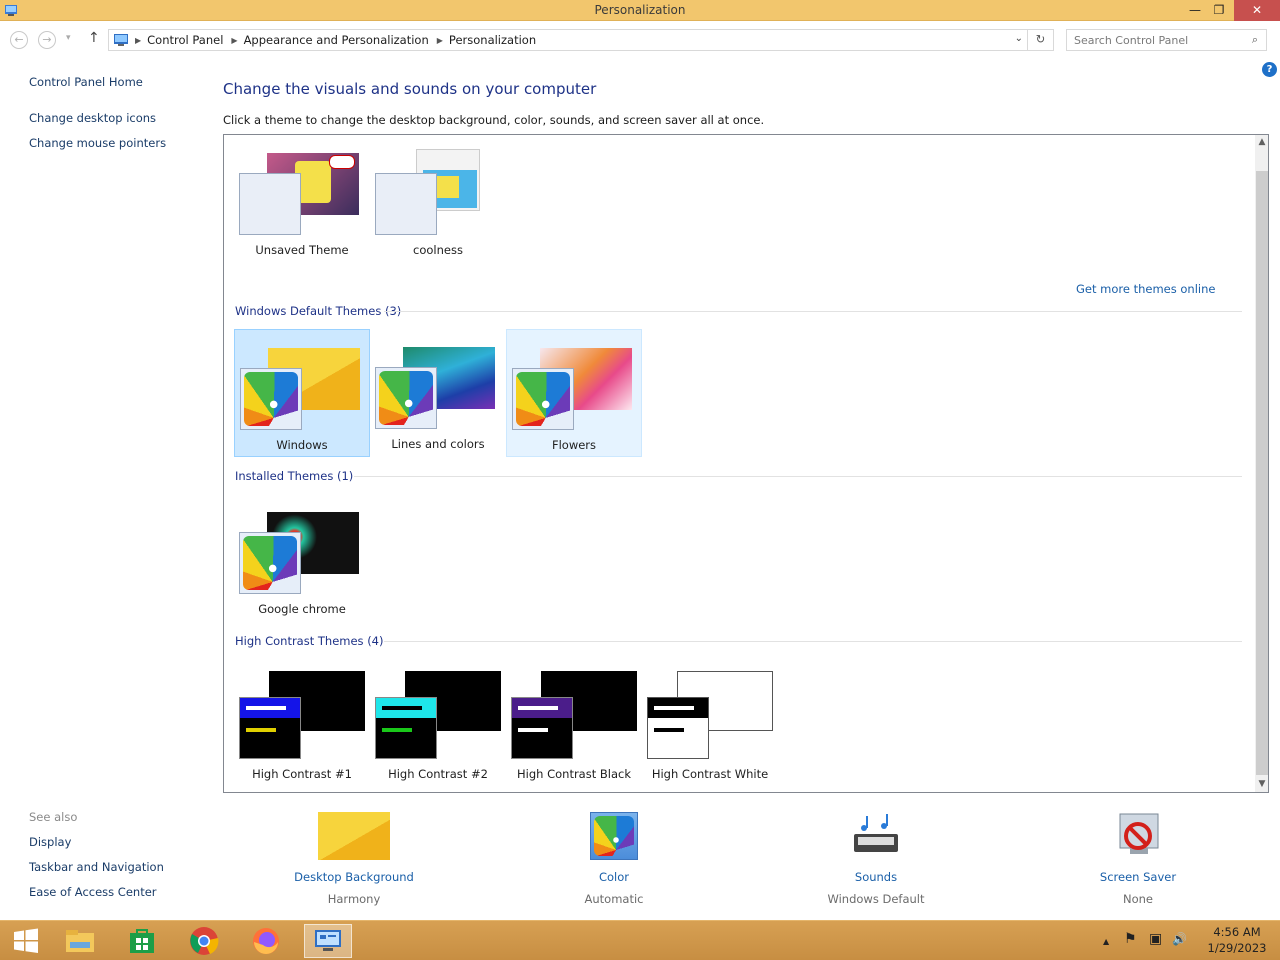 The image size is (1280, 960). I want to click on theme-label: High Contrast Black, so click(574, 774).